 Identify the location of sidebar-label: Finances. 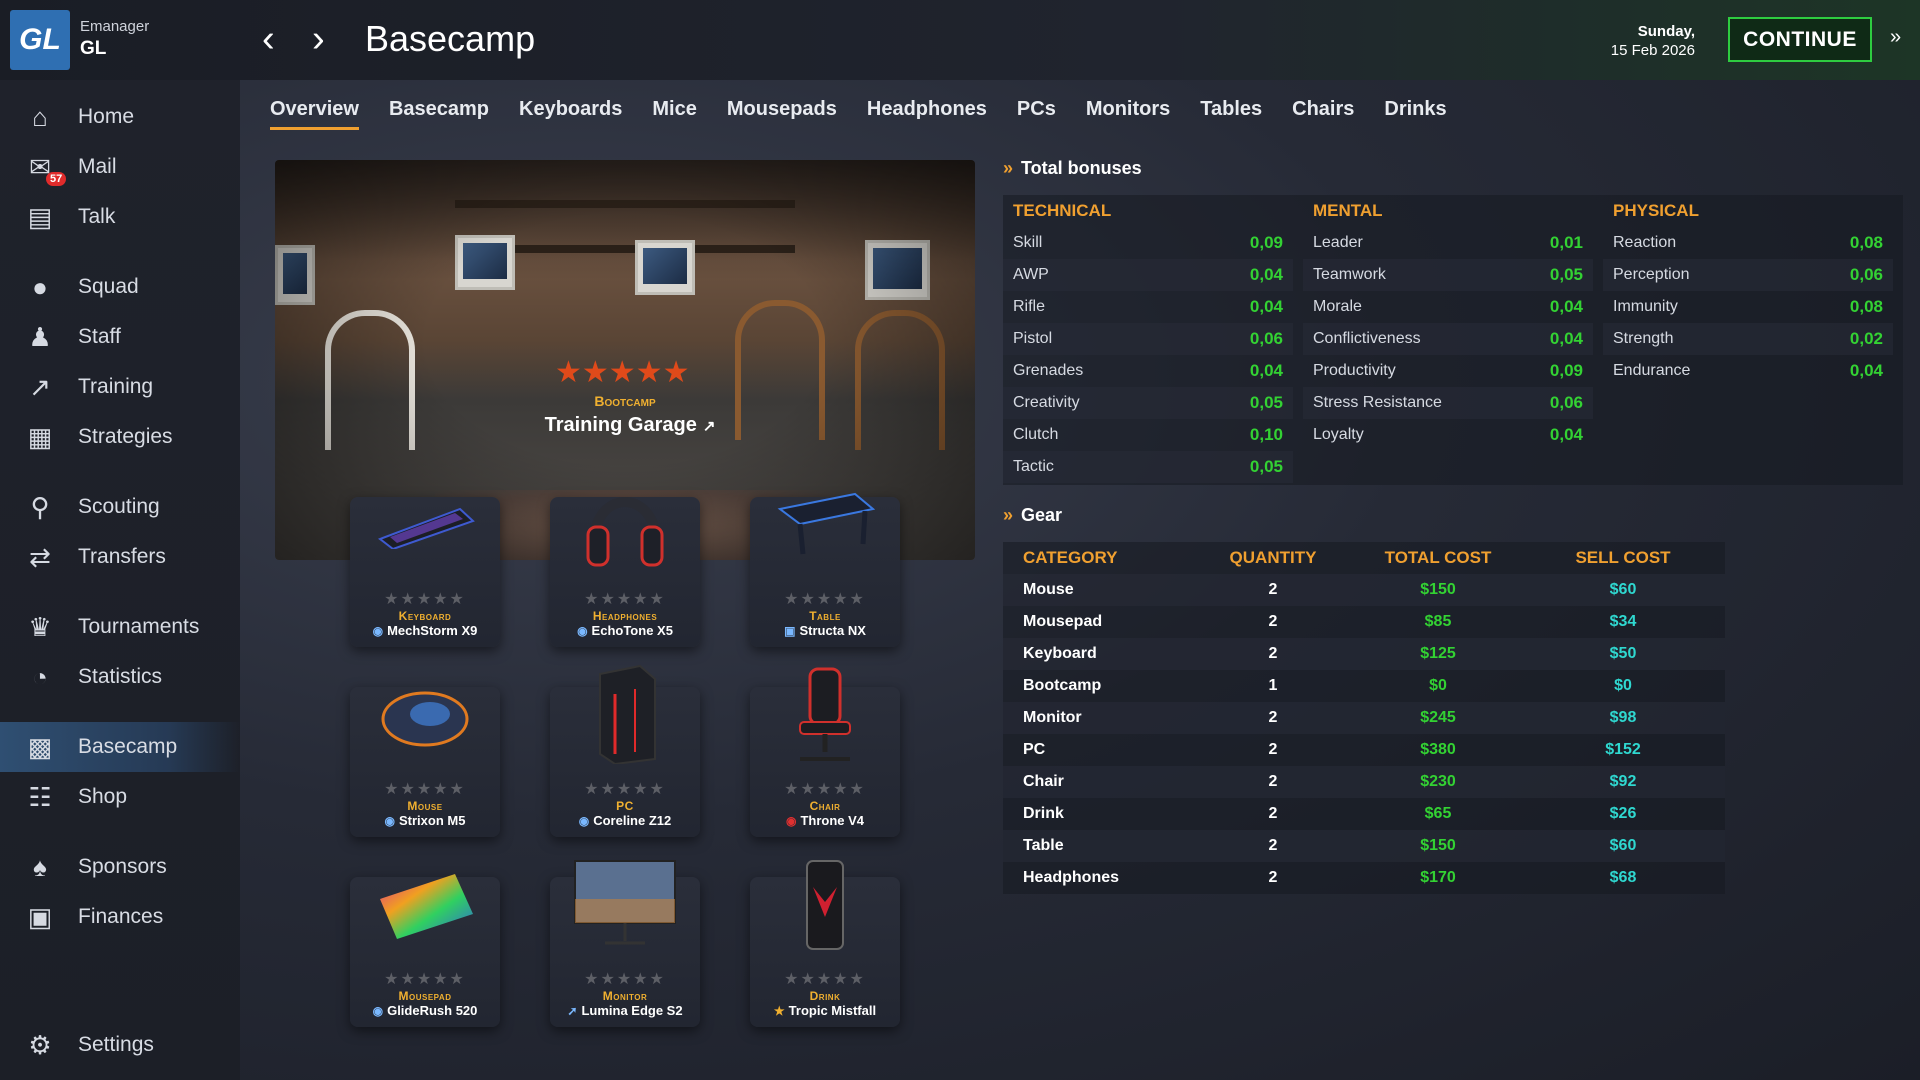
(121, 916).